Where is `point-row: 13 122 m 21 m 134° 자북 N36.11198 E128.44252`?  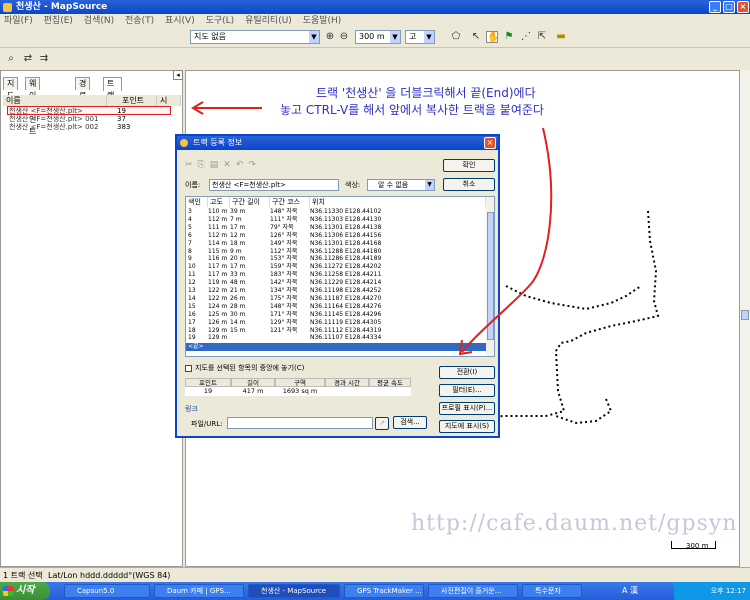
point-row: 13 122 m 21 m 134° 자북 N36.11198 E128.44252 is located at coordinates (336, 291).